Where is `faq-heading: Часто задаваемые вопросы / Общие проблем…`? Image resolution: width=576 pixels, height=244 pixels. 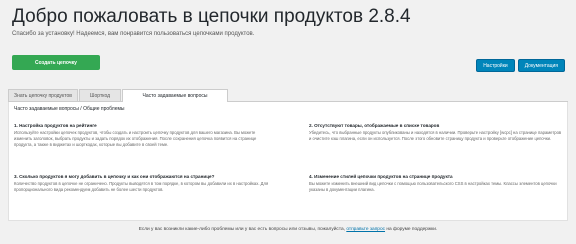
faq-heading: Часто задаваемые вопросы / Общие проблем… is located at coordinates (69, 109).